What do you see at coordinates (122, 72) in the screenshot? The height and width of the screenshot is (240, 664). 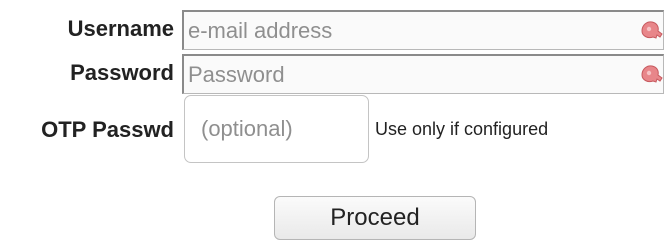 I see `password-label: Password` at bounding box center [122, 72].